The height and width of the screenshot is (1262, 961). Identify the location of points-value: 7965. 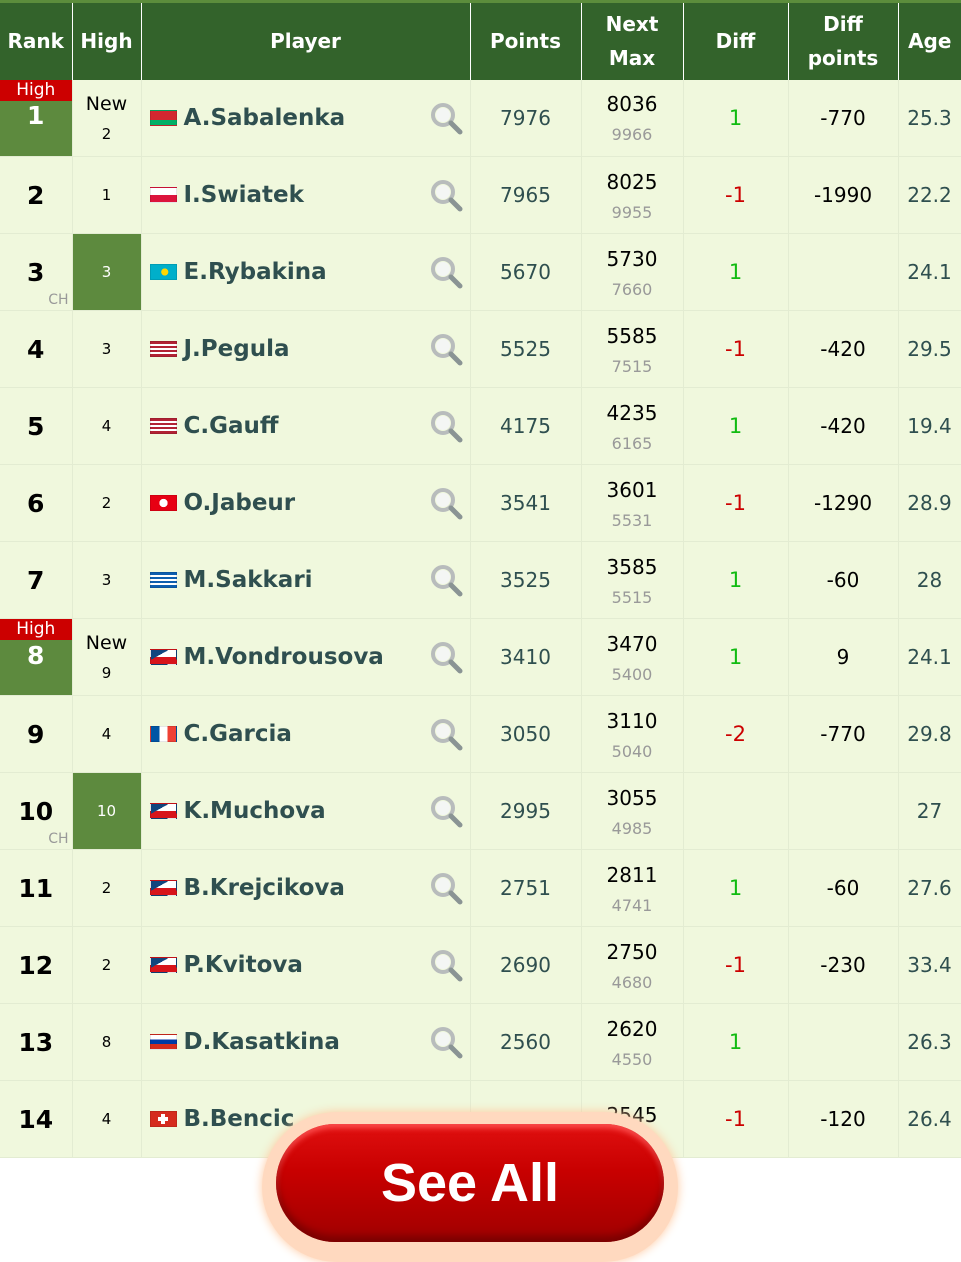
(526, 195).